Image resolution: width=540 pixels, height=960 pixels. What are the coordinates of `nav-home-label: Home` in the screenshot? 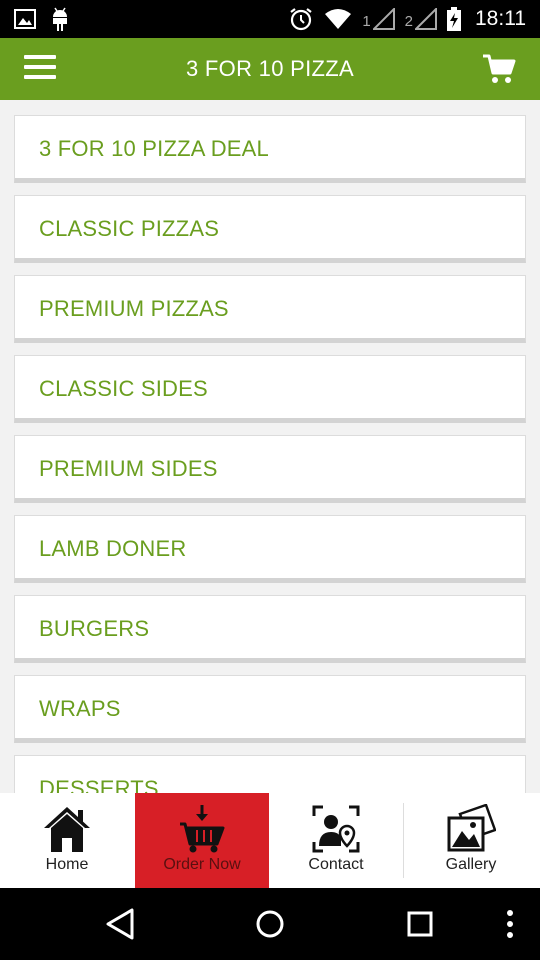 It's located at (67, 864).